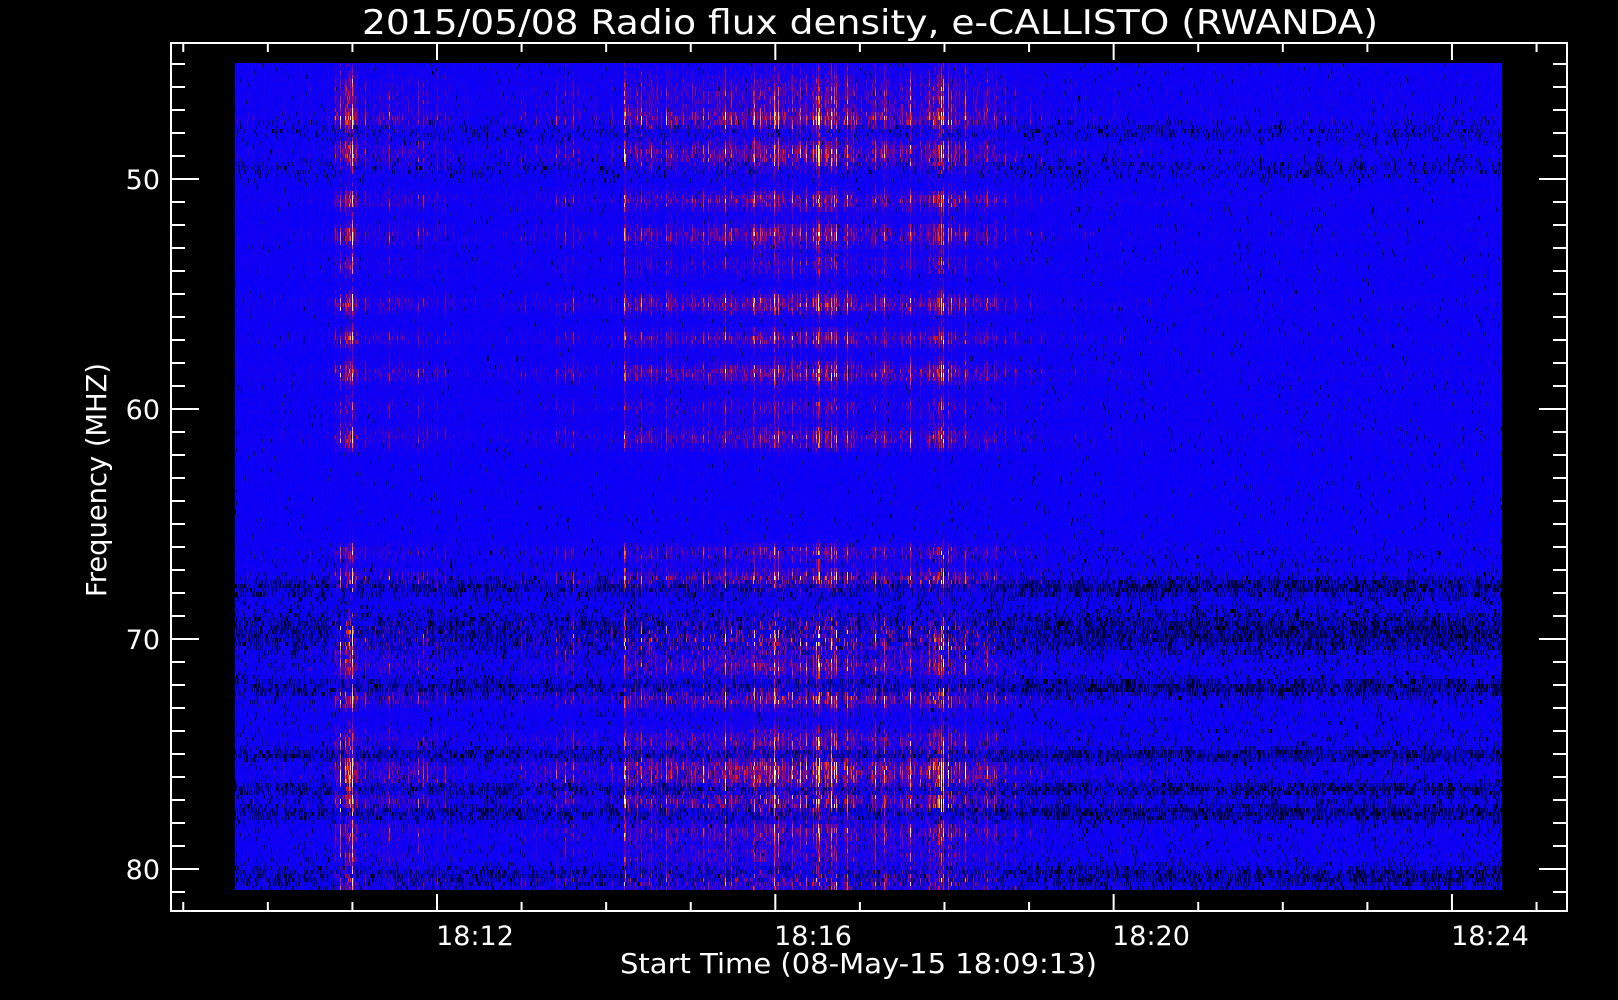 The width and height of the screenshot is (1618, 1000). I want to click on x-tick-label: 18:20, so click(1151, 936).